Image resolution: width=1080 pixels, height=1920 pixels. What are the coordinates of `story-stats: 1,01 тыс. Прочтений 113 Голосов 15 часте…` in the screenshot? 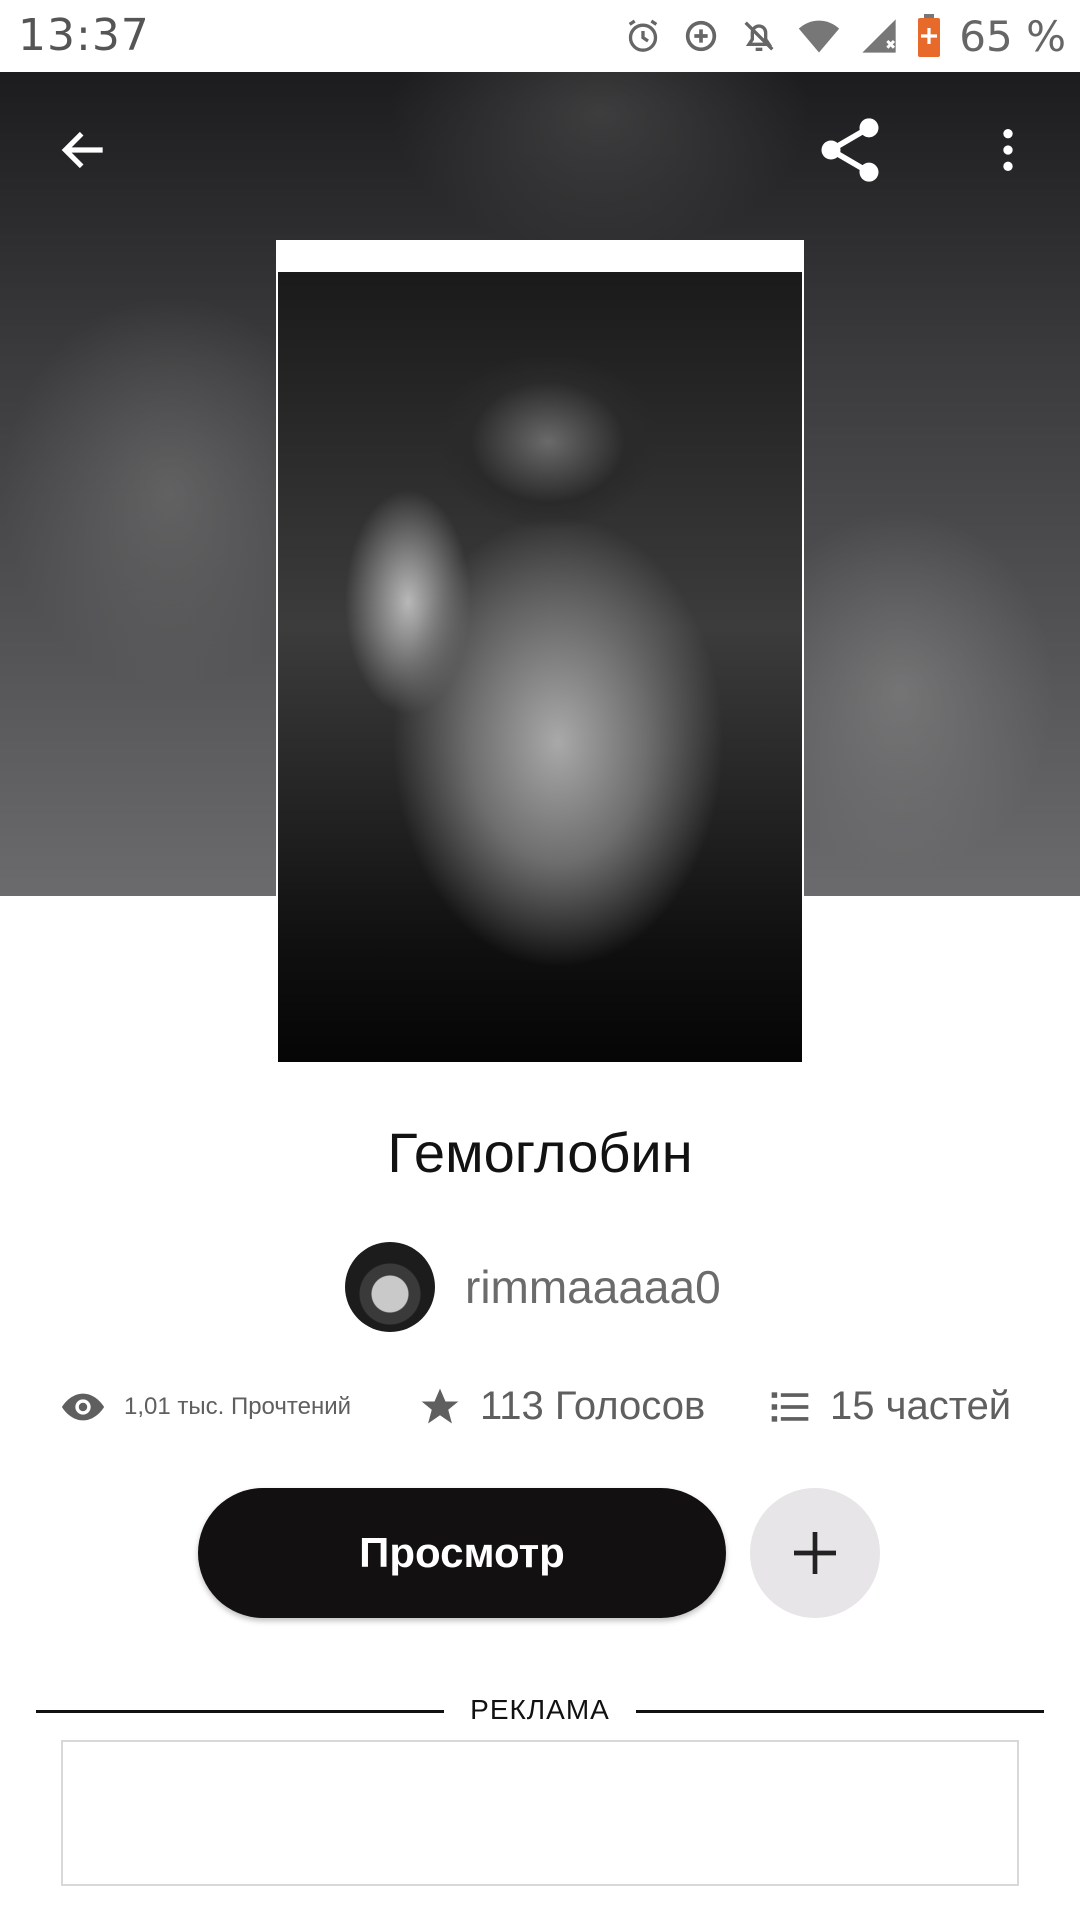 It's located at (540, 1414).